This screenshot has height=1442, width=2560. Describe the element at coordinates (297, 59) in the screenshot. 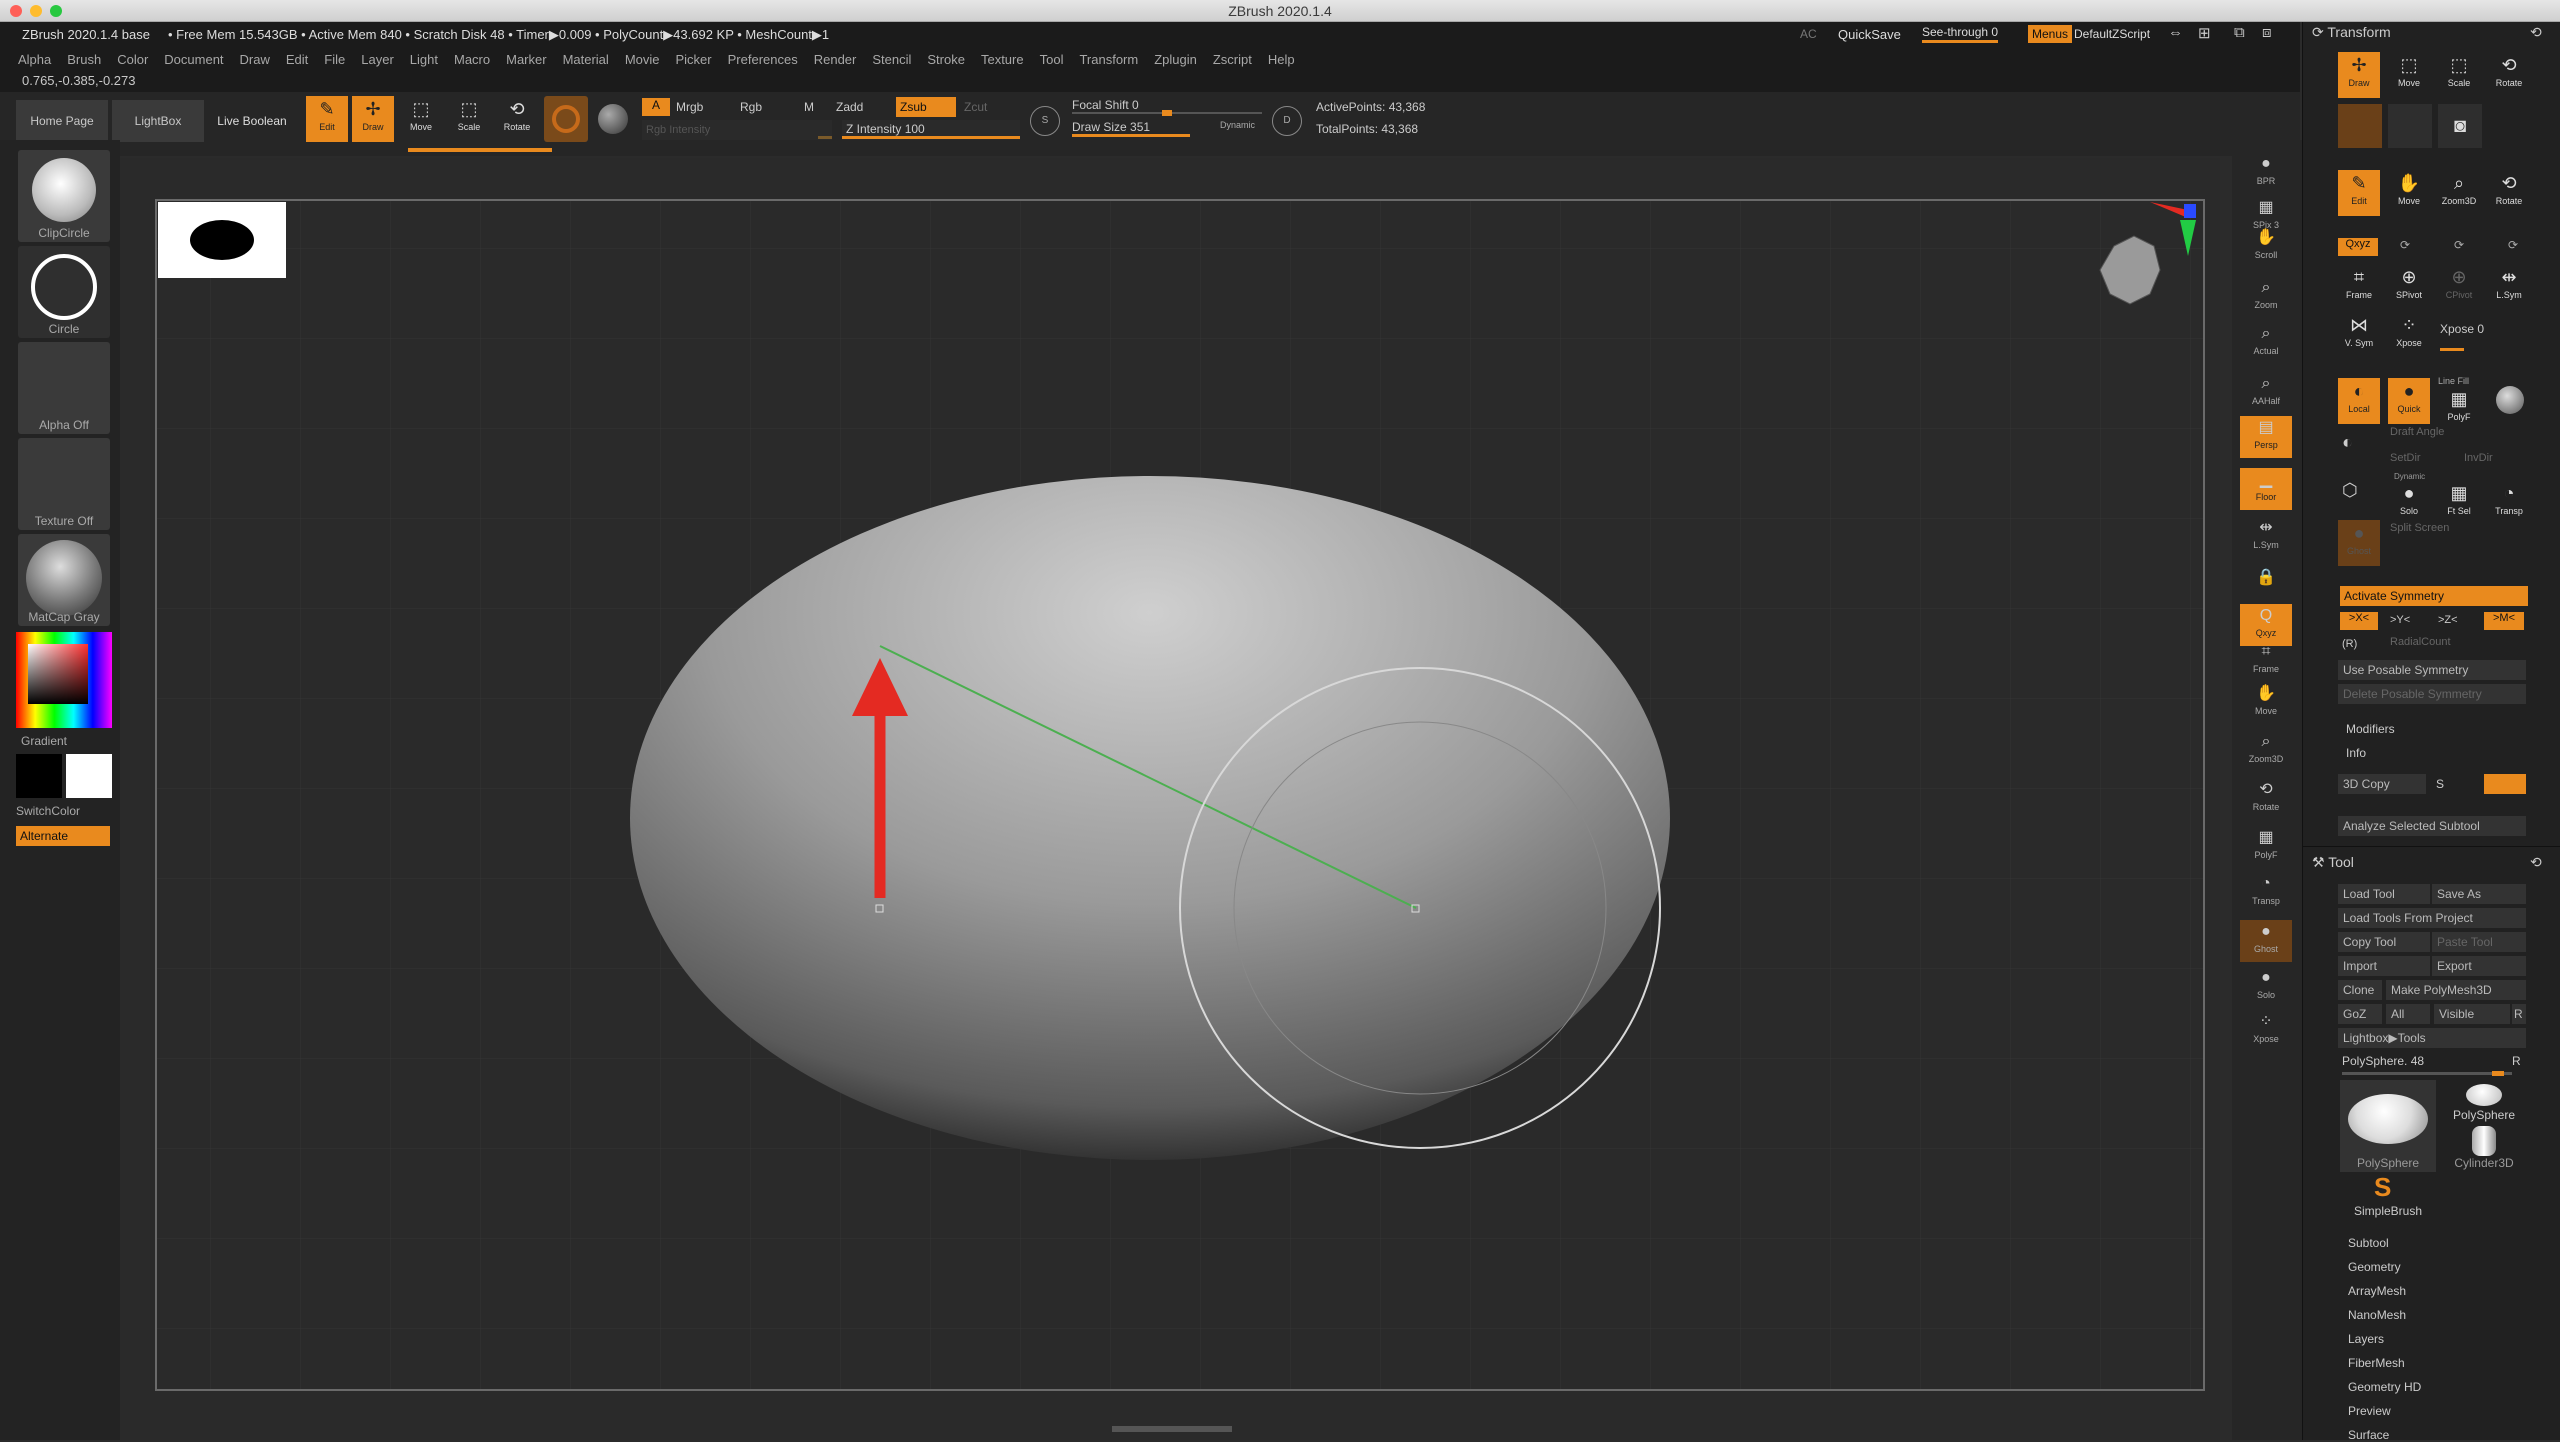

I see `menu-edit: Edit` at that location.